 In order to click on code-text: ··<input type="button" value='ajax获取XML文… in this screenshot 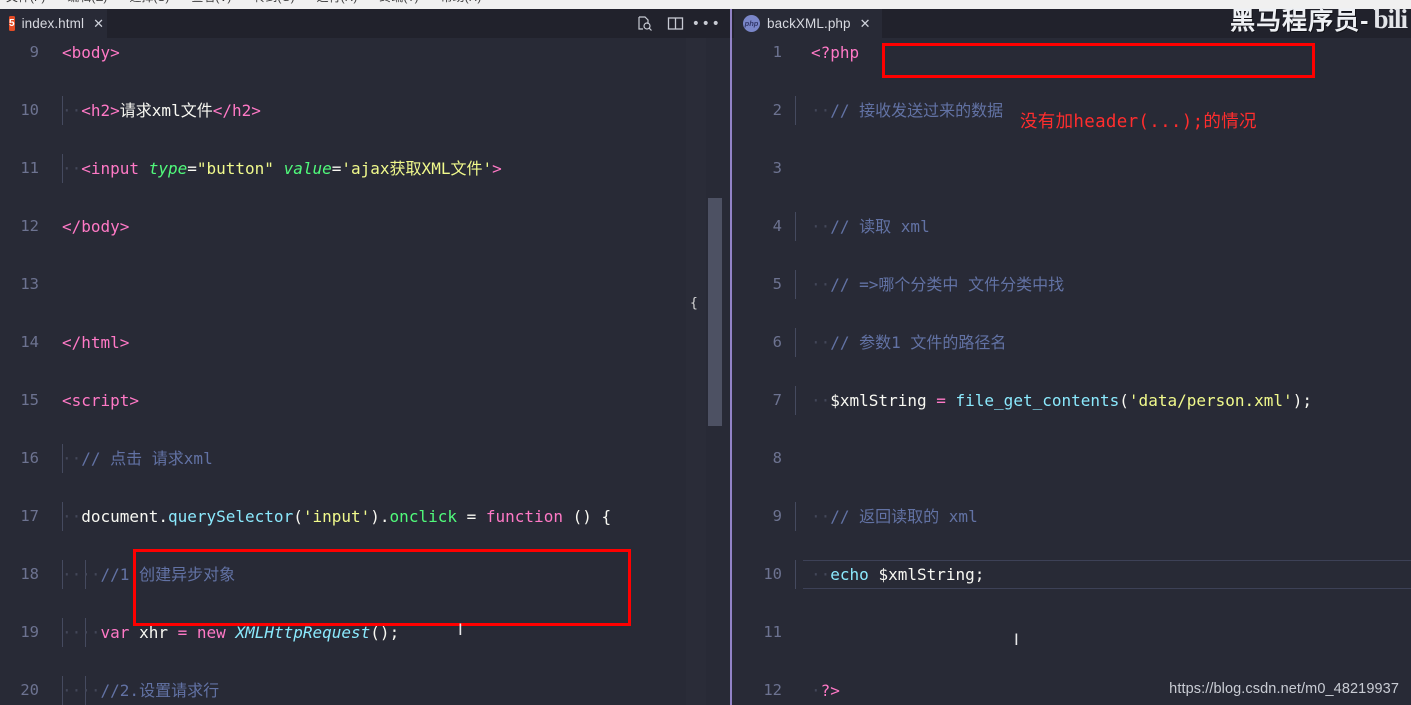, I will do `click(282, 168)`.